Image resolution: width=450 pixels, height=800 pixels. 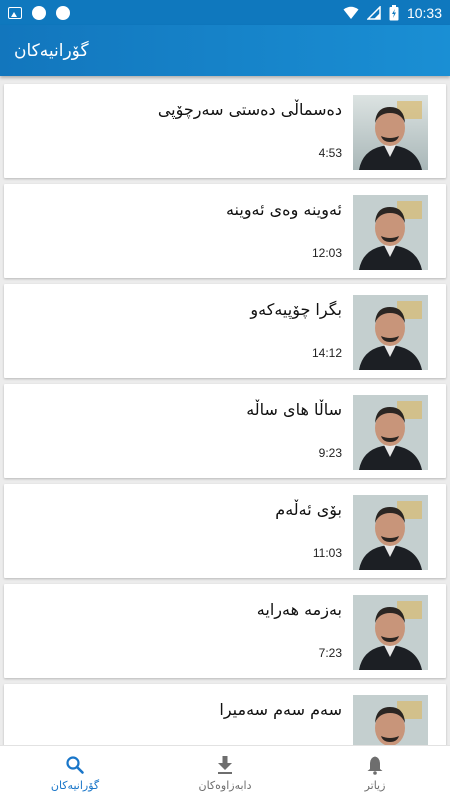 What do you see at coordinates (308, 509) in the screenshot?
I see `song-title: بۆی ئەڵەم` at bounding box center [308, 509].